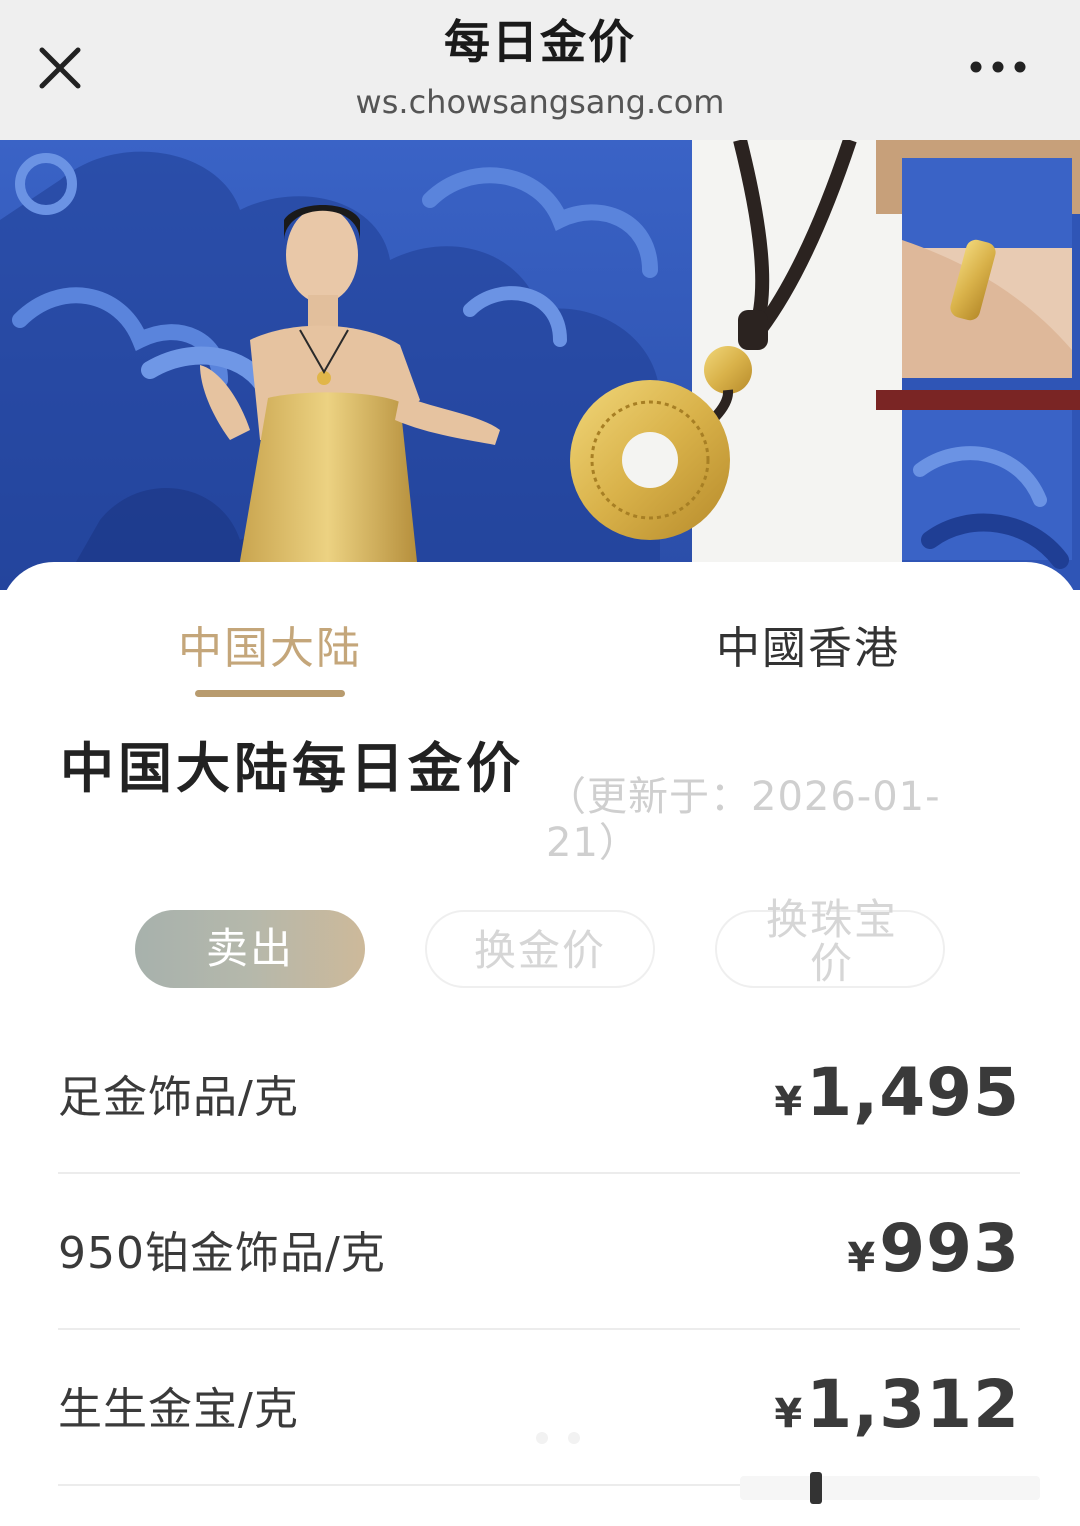 The width and height of the screenshot is (1080, 1526). Describe the element at coordinates (178, 1097) in the screenshot. I see `price-label: 足金饰品/克` at that location.